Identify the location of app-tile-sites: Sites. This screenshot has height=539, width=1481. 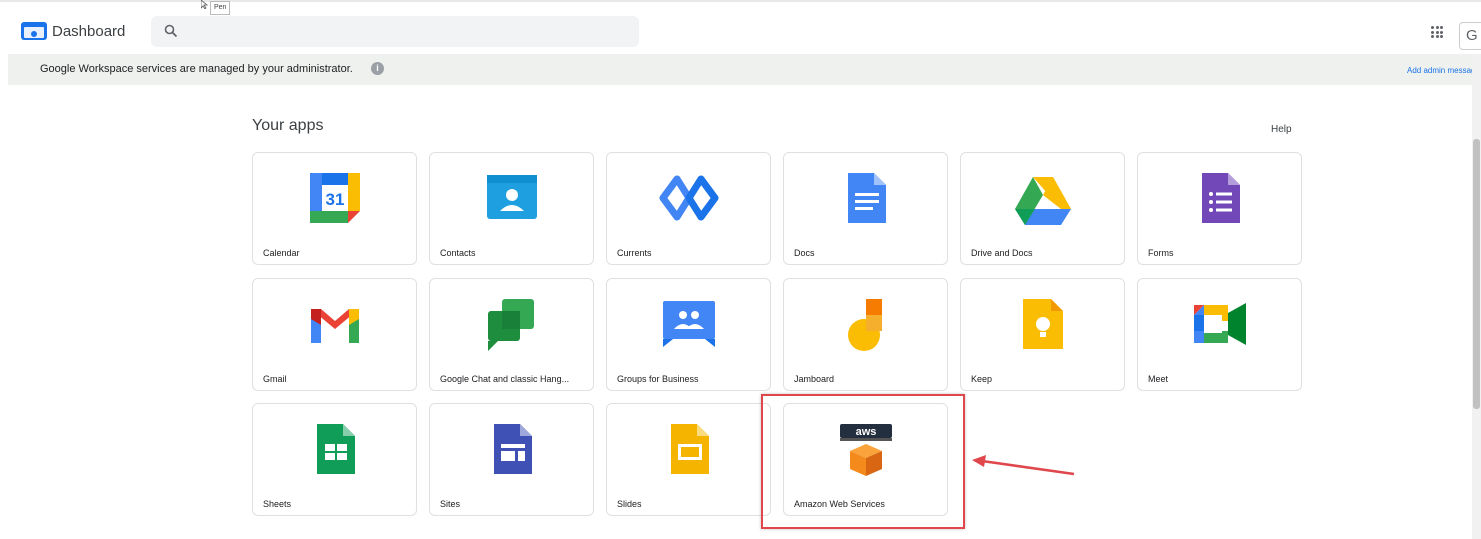
(511, 459).